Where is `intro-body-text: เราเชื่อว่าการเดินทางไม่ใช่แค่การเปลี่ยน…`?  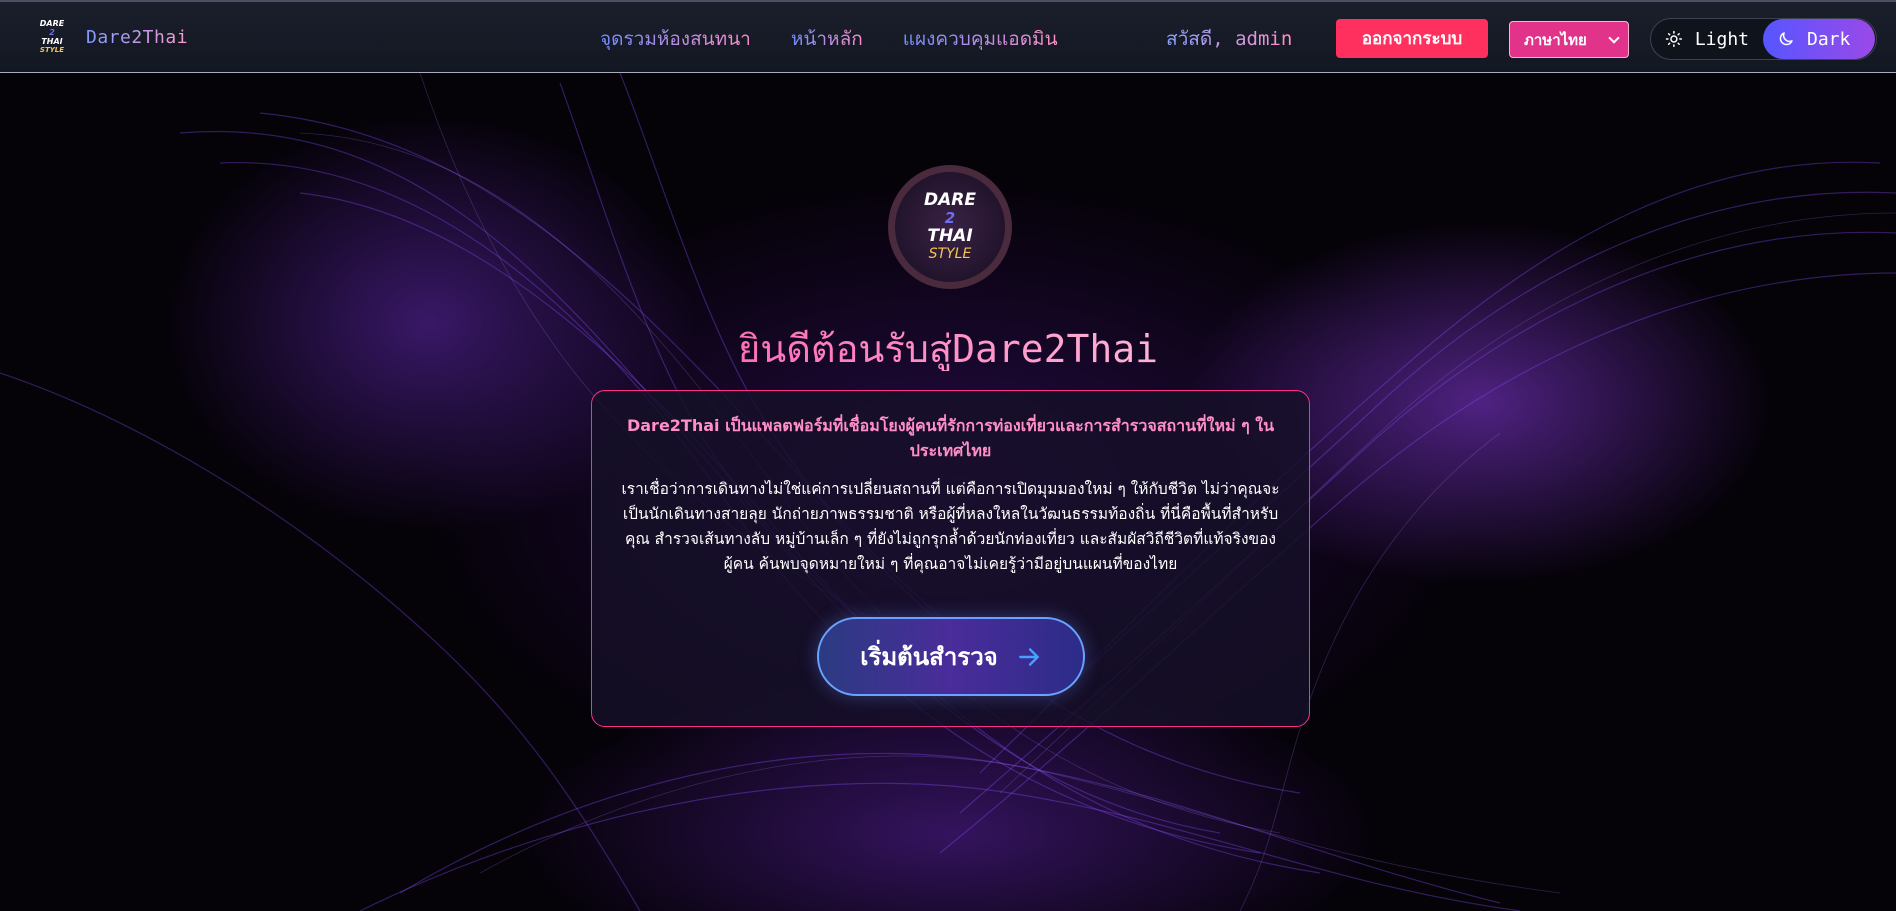 intro-body-text: เราเชื่อว่าการเดินทางไม่ใช่แค่การเปลี่ยน… is located at coordinates (950, 526).